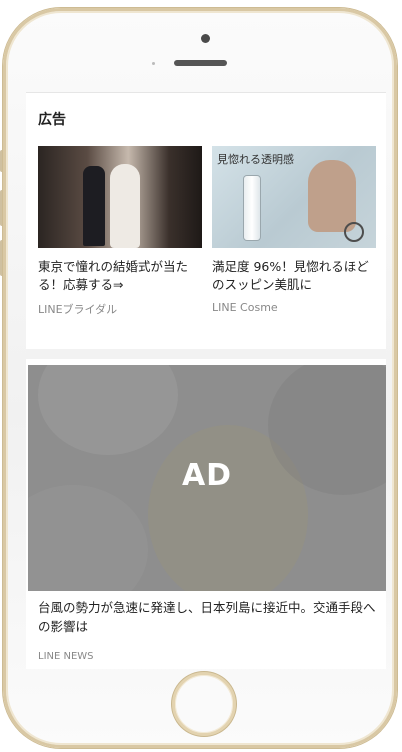 The height and width of the screenshot is (752, 402). Describe the element at coordinates (113, 275) in the screenshot. I see `ad-card-title: 東京で憧れの結婚式が当たる！応募する⇒` at that location.